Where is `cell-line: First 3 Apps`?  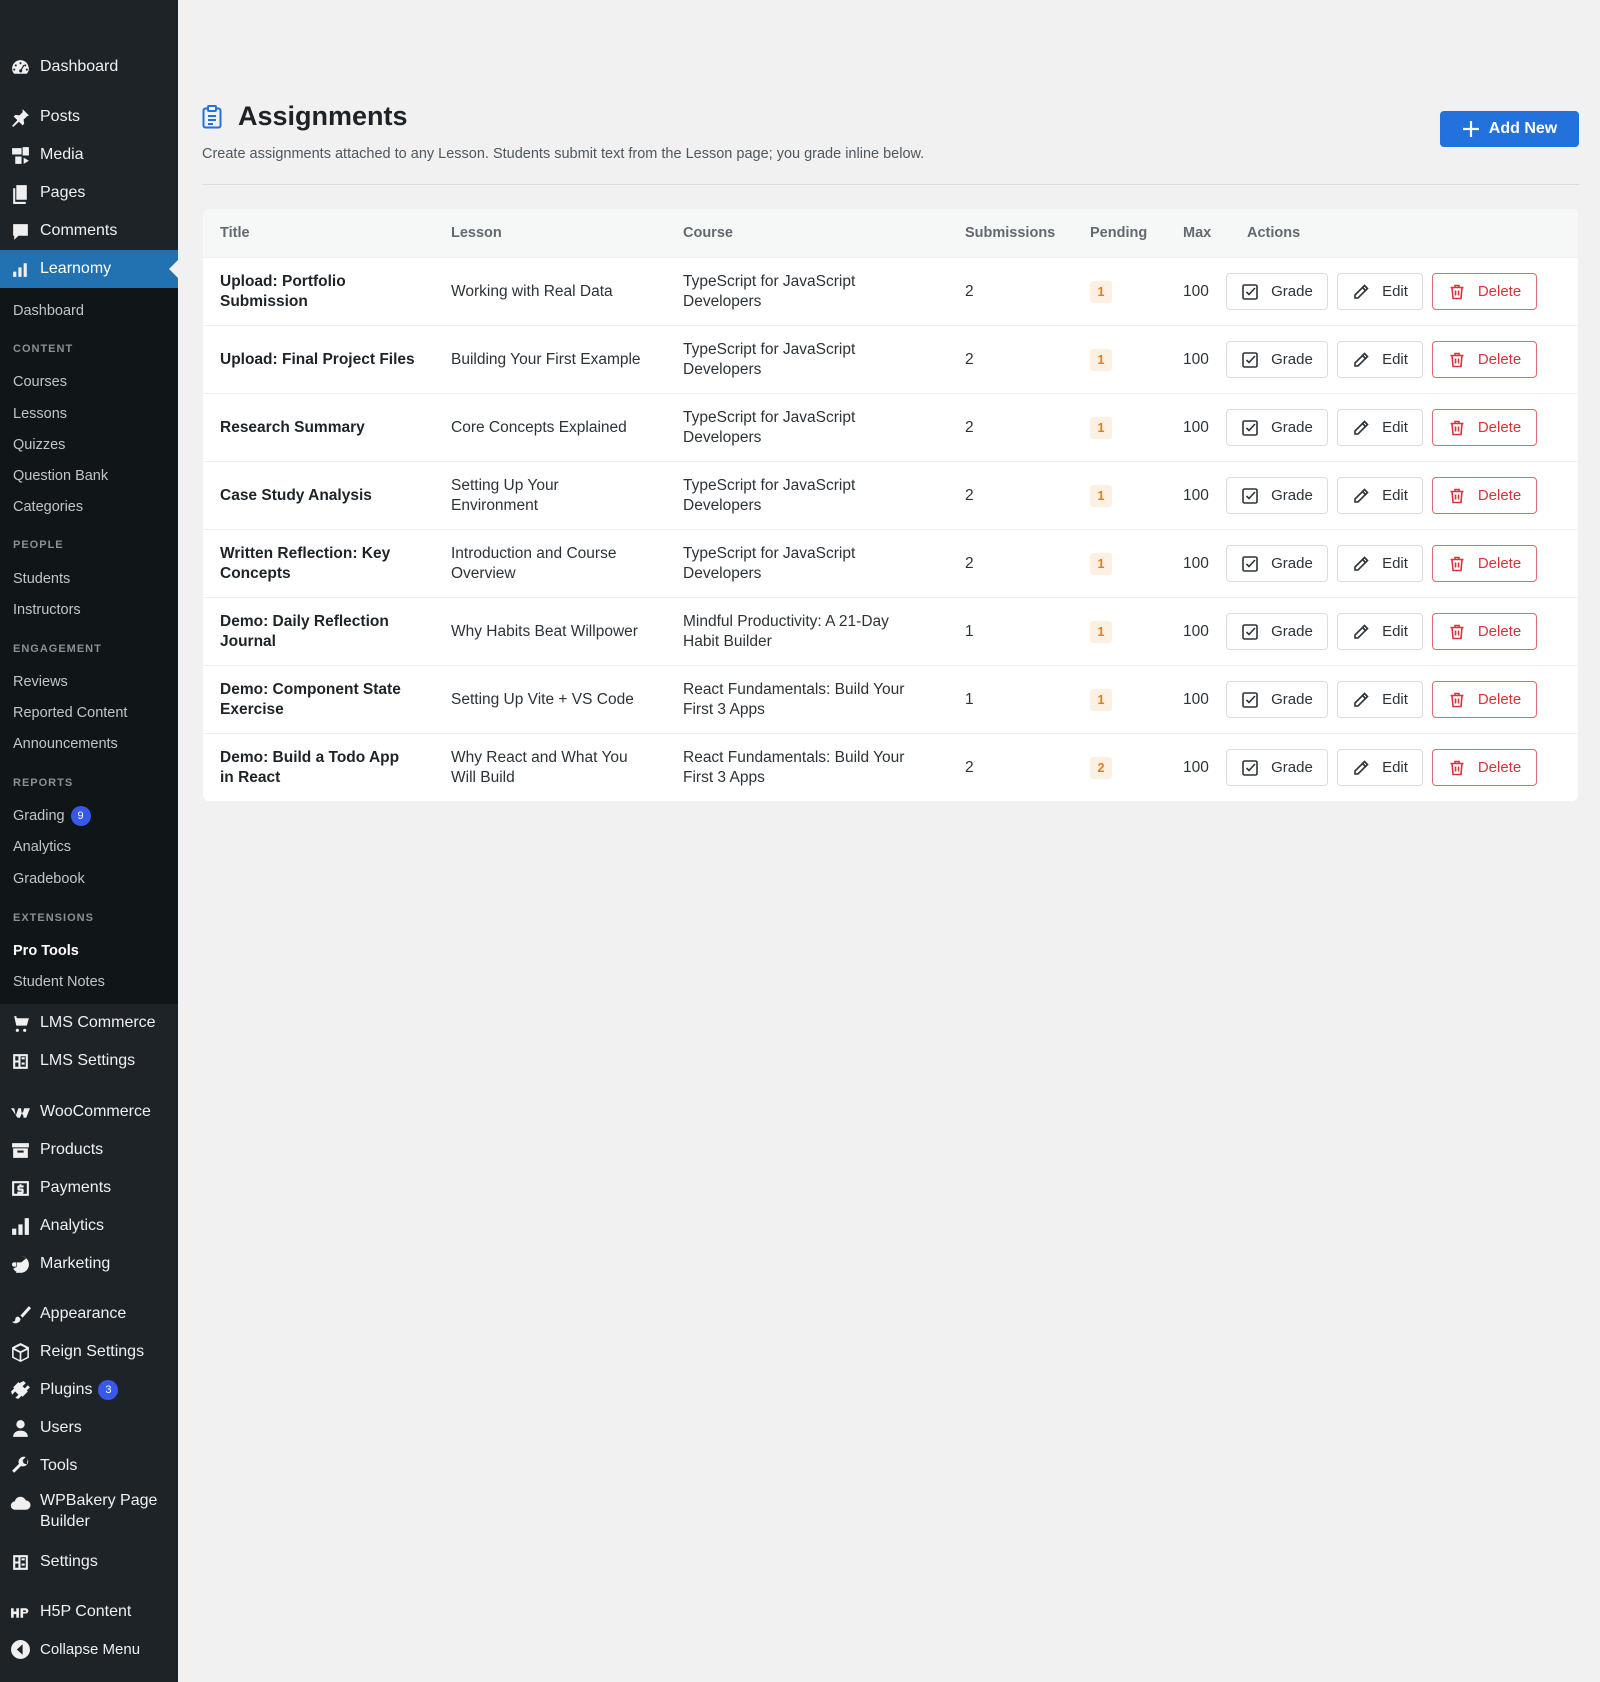
cell-line: First 3 Apps is located at coordinates (724, 709).